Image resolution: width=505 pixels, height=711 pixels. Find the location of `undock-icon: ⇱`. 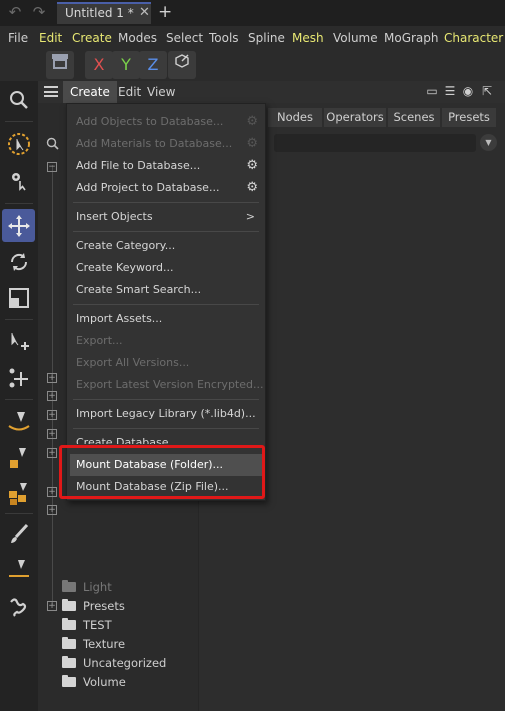

undock-icon: ⇱ is located at coordinates (487, 91).